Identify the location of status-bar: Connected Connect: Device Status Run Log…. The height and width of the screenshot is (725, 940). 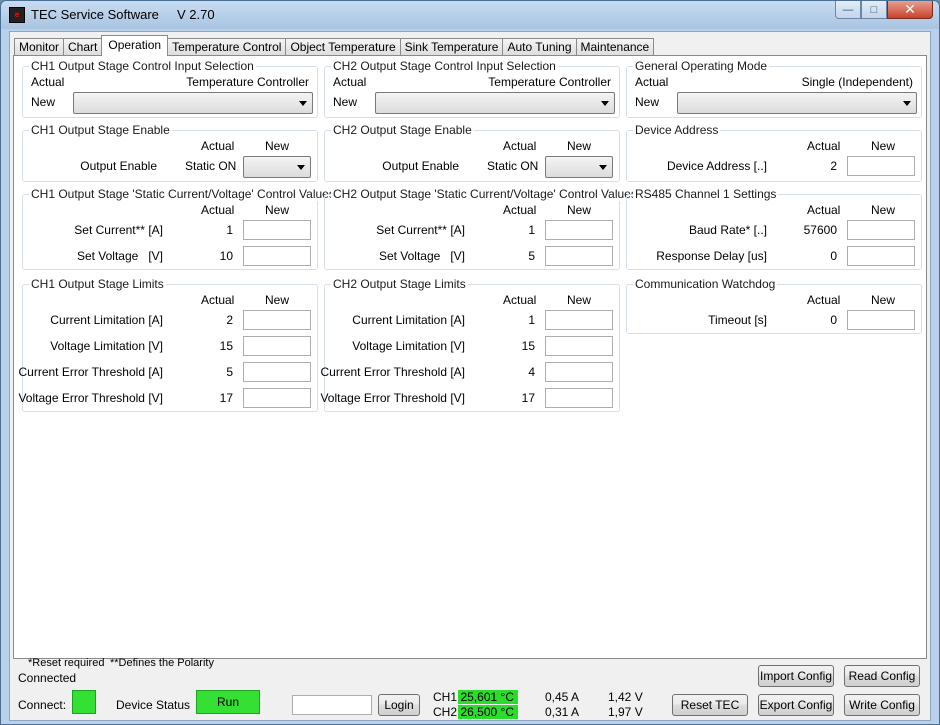
(470, 691).